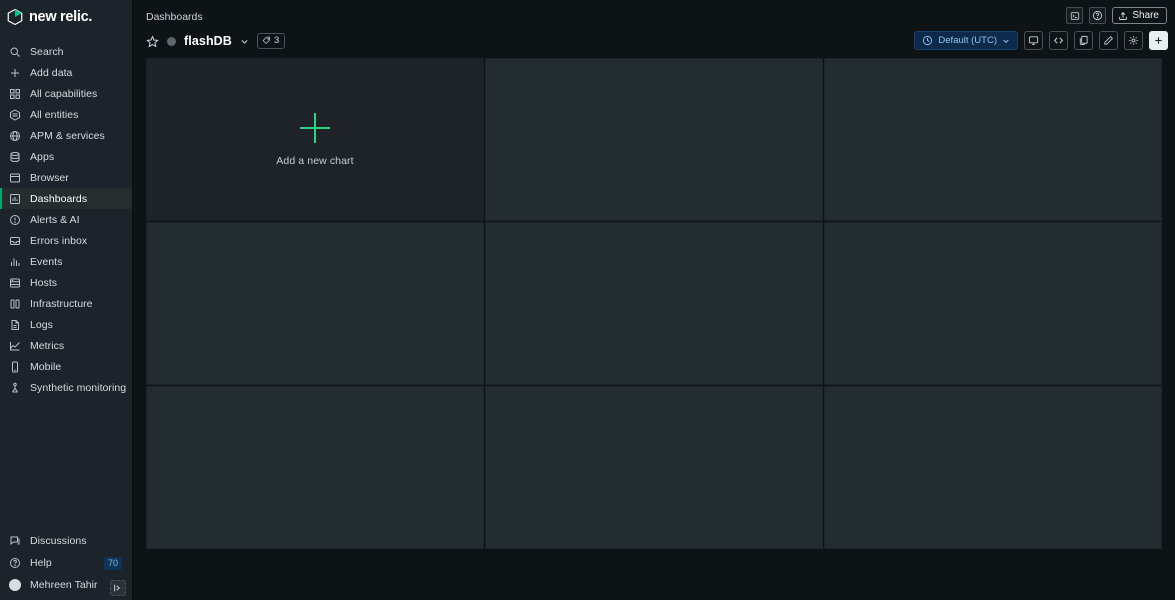  I want to click on sidebar-item-events: Events, so click(66, 261).